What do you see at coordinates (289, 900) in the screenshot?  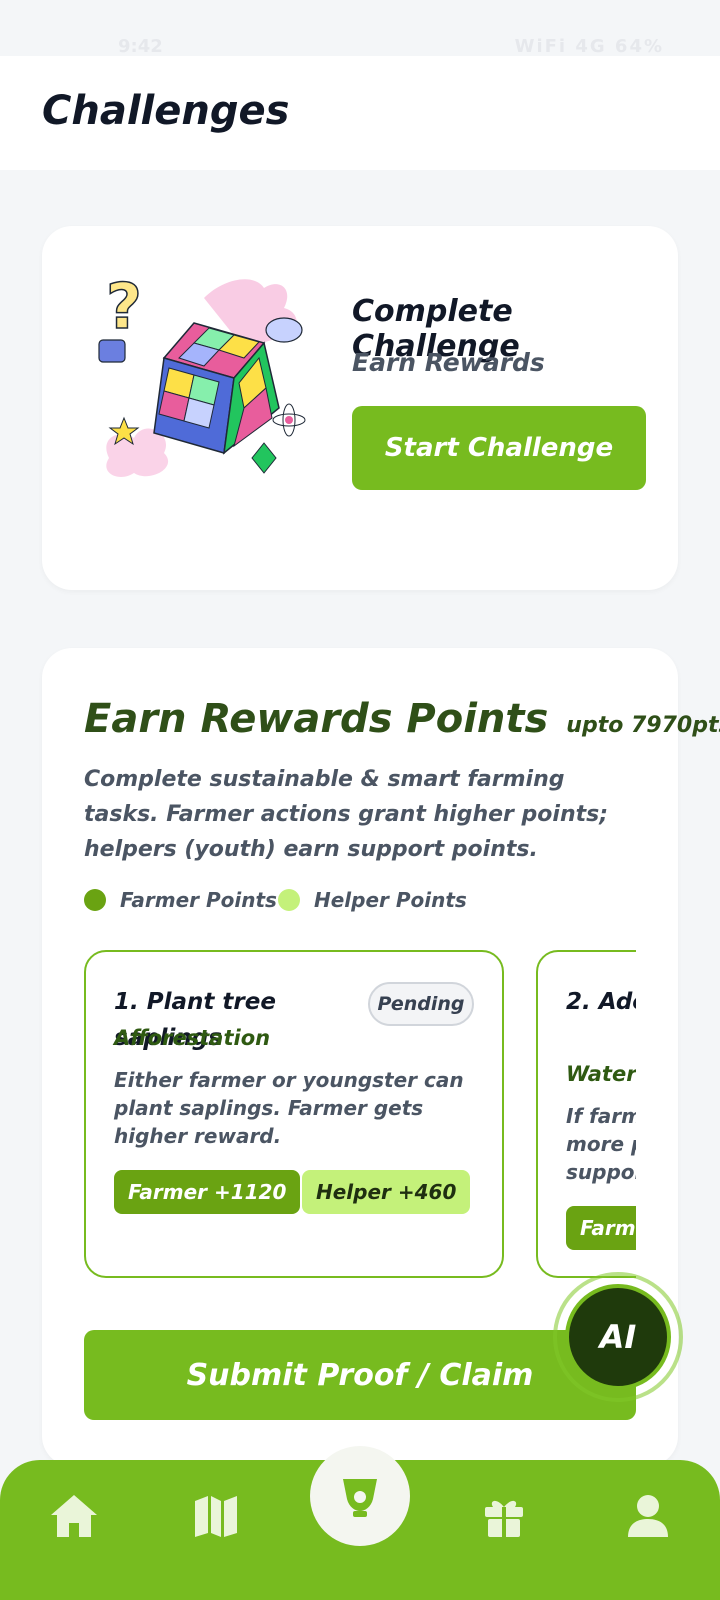 I see `helper-dot-icon` at bounding box center [289, 900].